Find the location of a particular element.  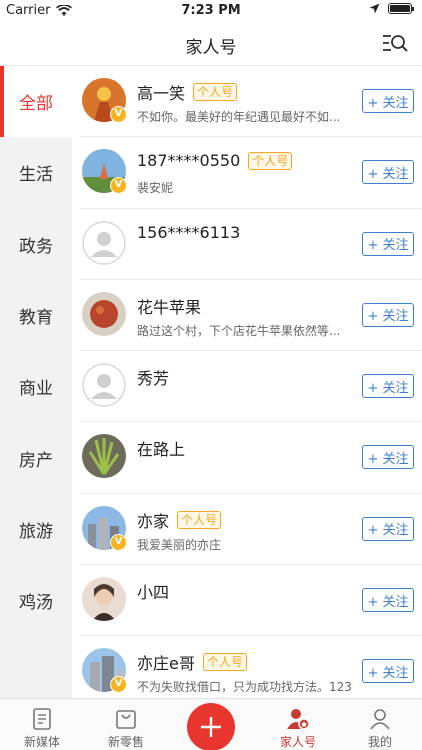

name-line: 高一笑 个人号 is located at coordinates (187, 92).